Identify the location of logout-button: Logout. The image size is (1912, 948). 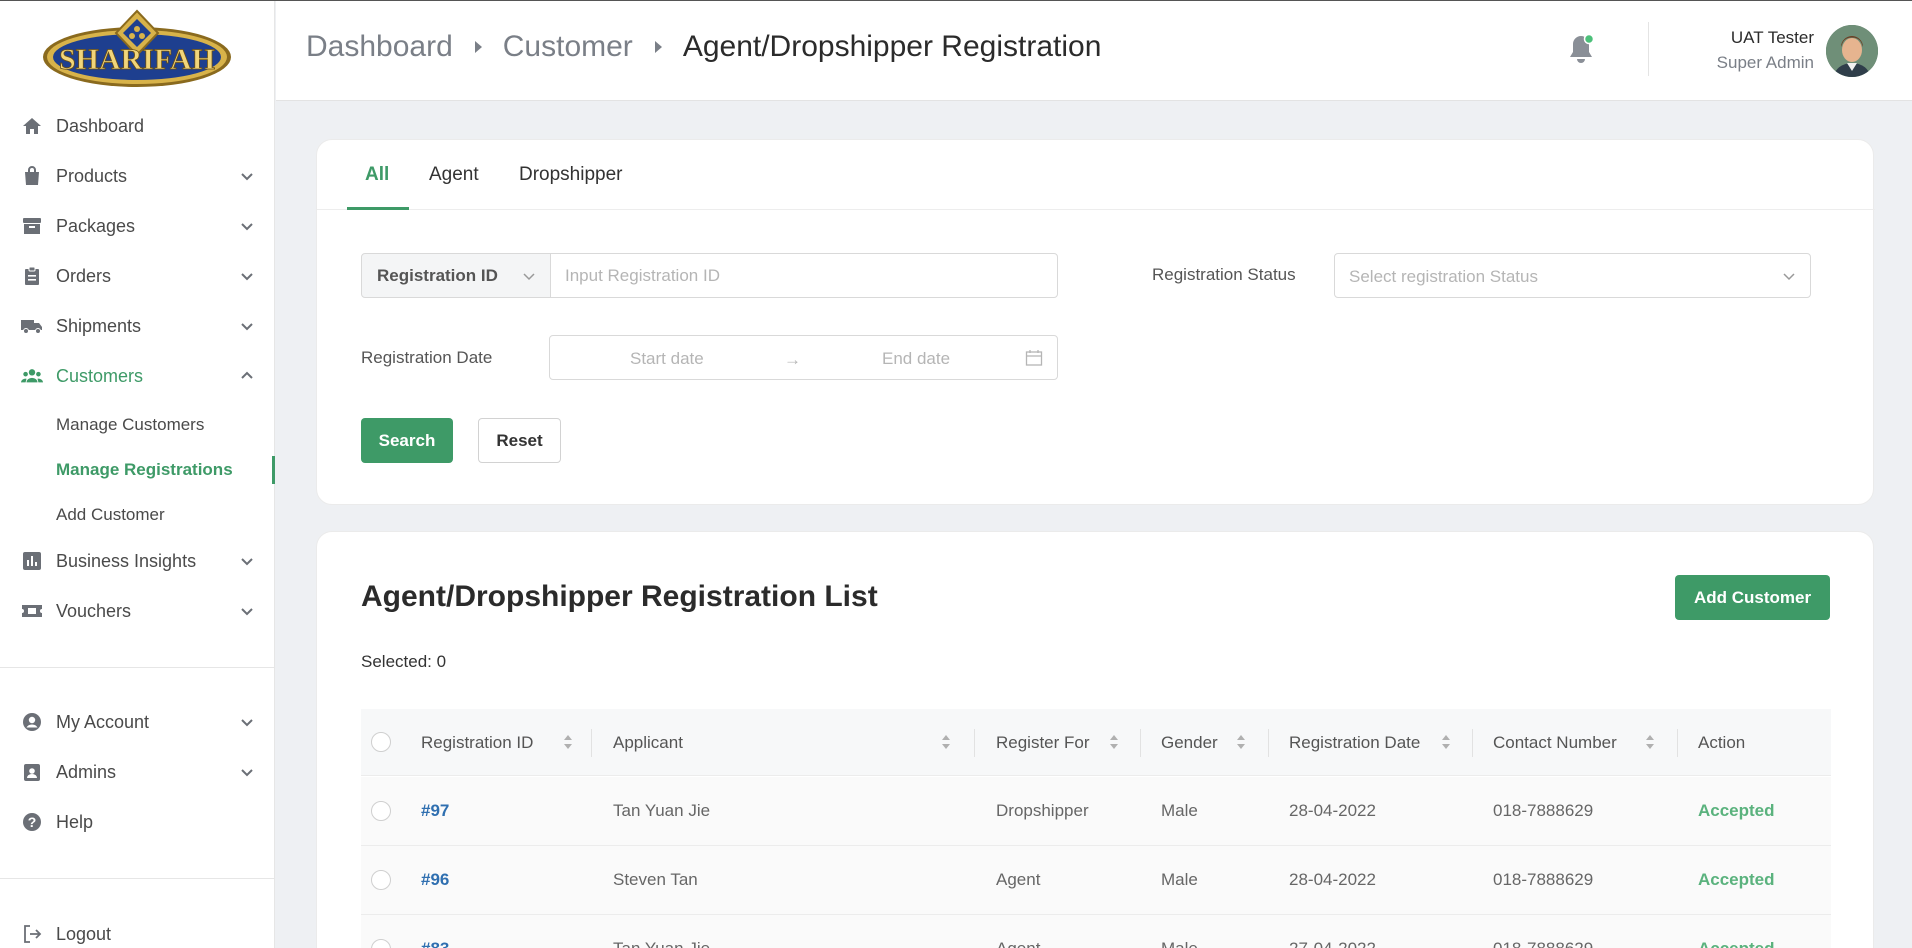
(137, 930).